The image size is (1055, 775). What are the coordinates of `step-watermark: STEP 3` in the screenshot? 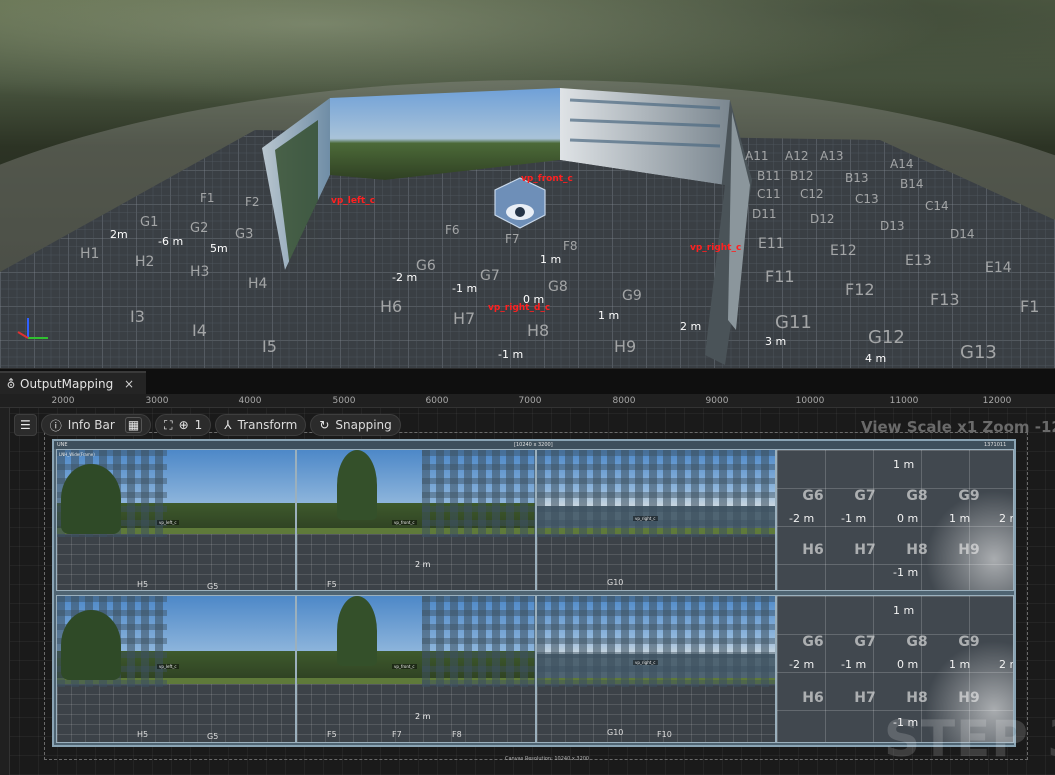 It's located at (969, 739).